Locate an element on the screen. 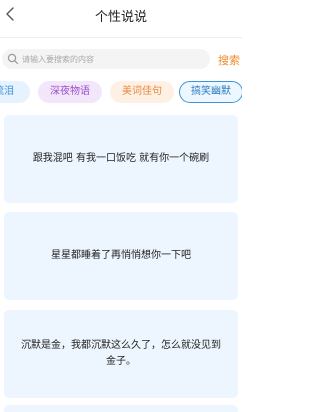 The width and height of the screenshot is (320, 412). header: 个性说说 is located at coordinates (121, 15).